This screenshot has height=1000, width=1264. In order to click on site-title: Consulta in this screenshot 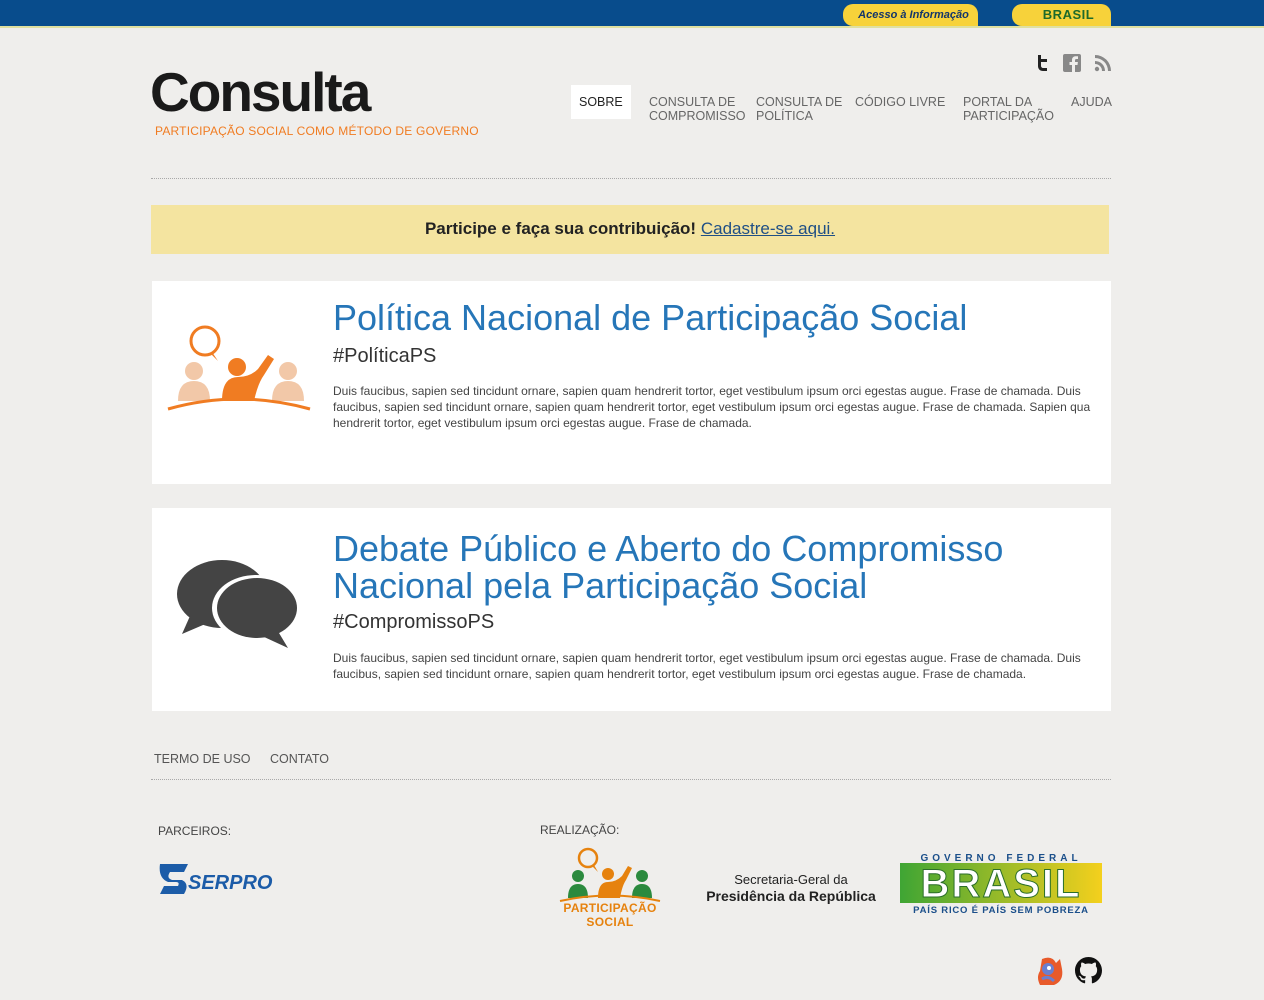, I will do `click(260, 92)`.